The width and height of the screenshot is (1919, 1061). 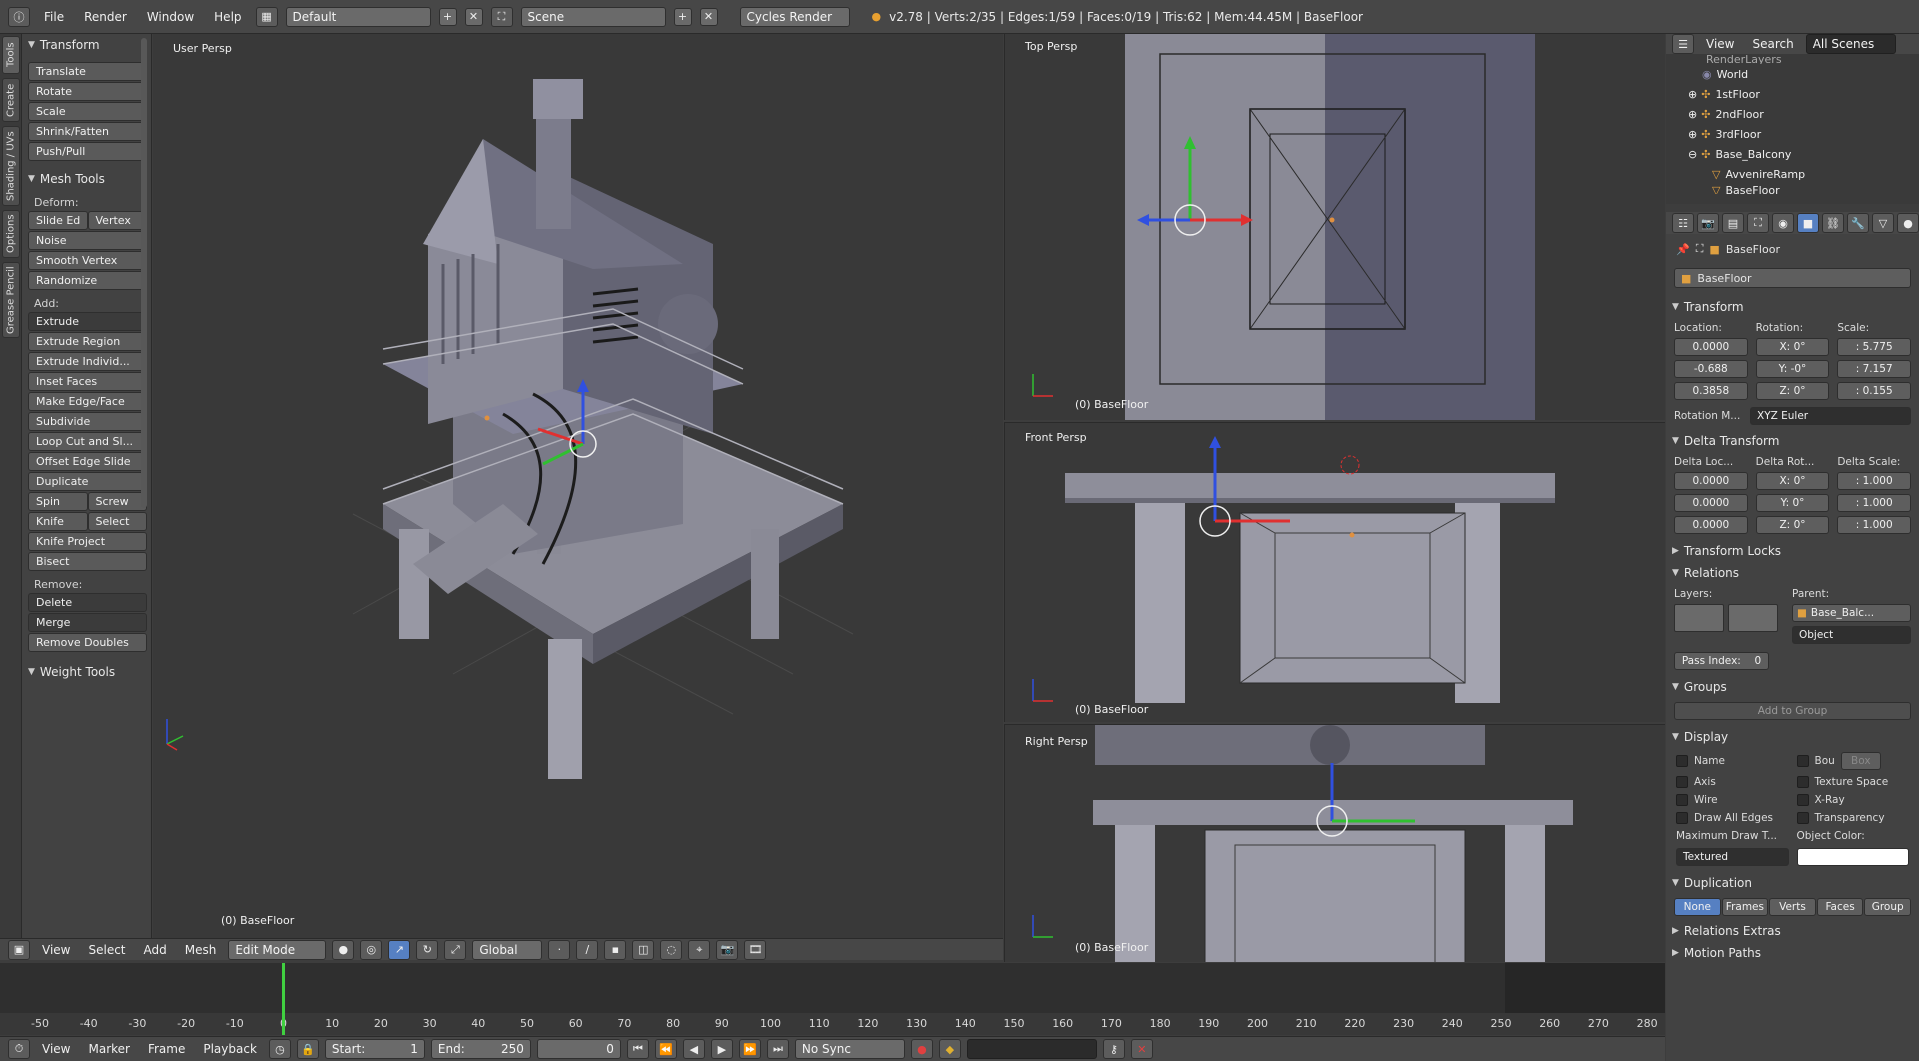 I want to click on slide-edge-button: Slide Ed, so click(x=58, y=220).